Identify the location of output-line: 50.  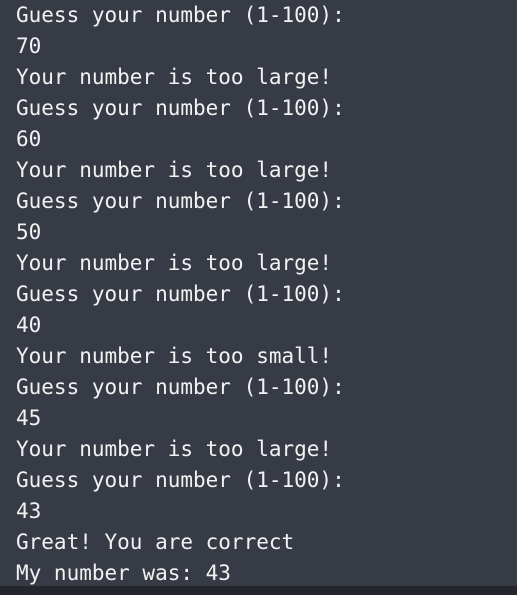
(29, 232).